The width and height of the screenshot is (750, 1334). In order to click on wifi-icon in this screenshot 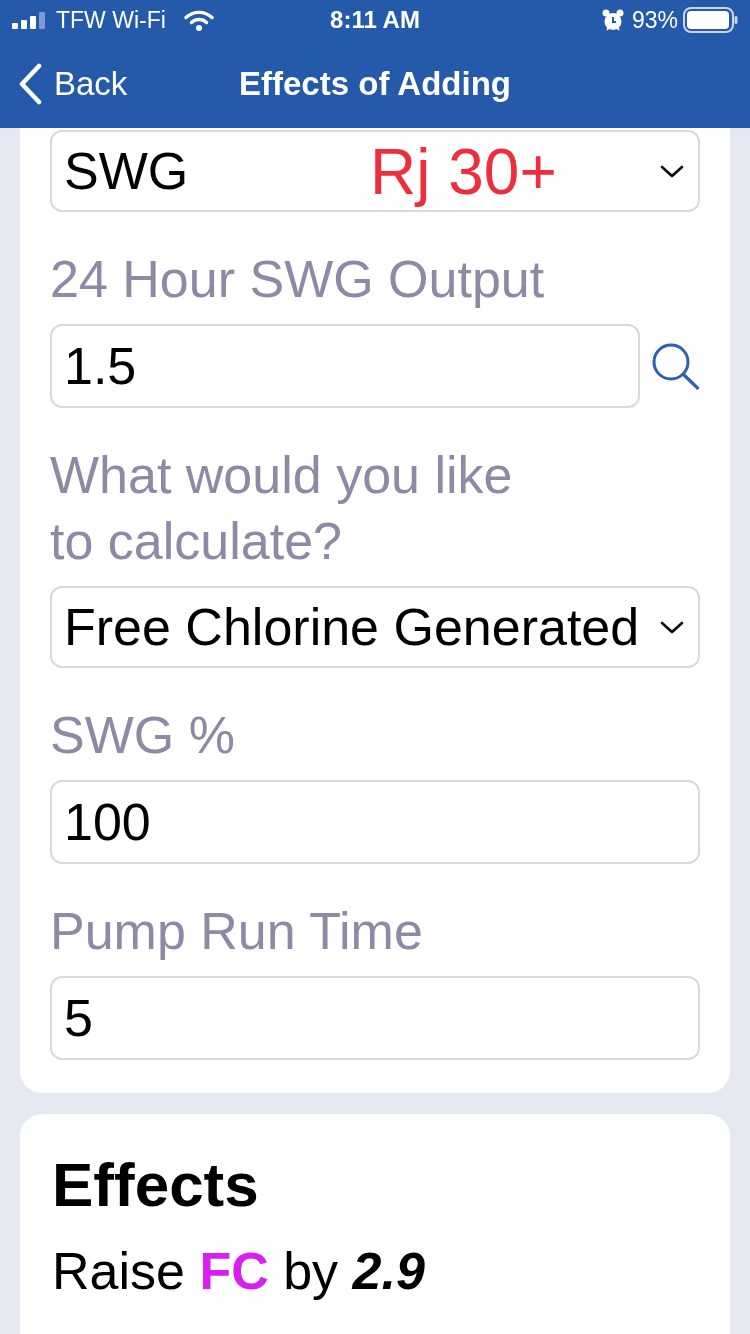, I will do `click(198, 20)`.